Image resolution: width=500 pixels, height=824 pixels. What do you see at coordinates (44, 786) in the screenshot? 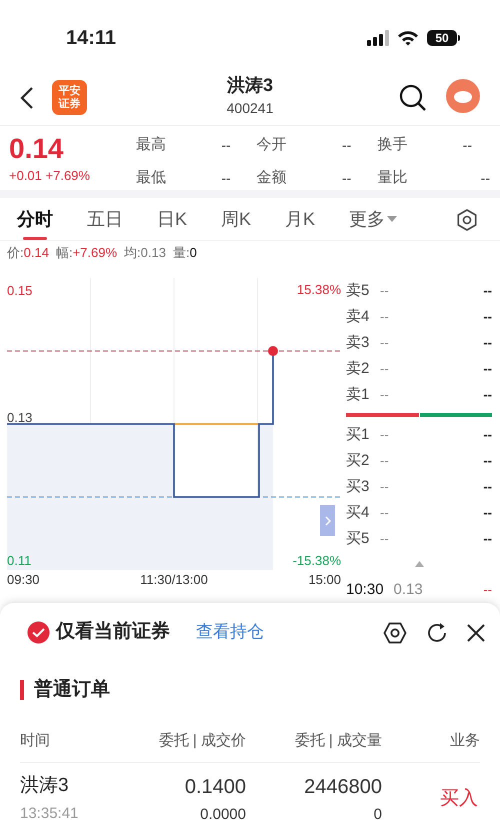
I see `order-name: 洪涛3` at bounding box center [44, 786].